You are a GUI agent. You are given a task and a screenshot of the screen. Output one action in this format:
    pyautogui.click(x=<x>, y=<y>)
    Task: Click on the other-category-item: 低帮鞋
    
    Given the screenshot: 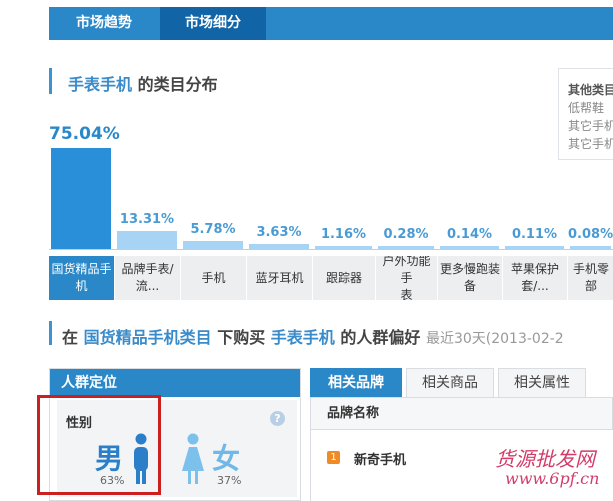 What is the action you would take?
    pyautogui.click(x=590, y=108)
    